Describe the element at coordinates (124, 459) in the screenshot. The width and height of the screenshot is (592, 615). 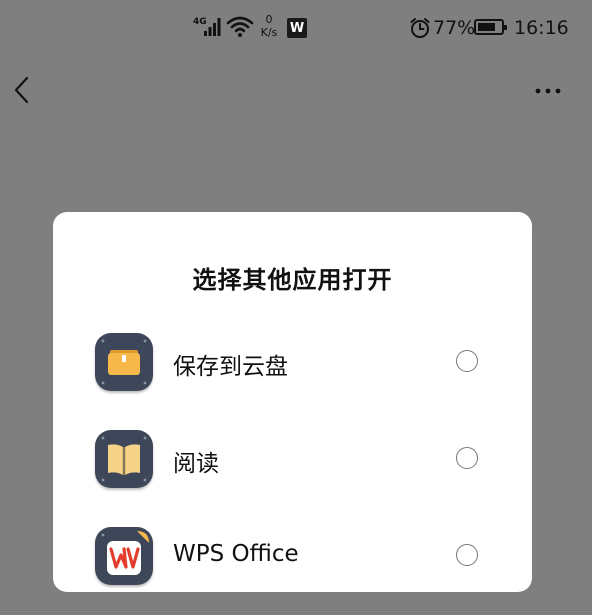
I see `book-reader-icon` at that location.